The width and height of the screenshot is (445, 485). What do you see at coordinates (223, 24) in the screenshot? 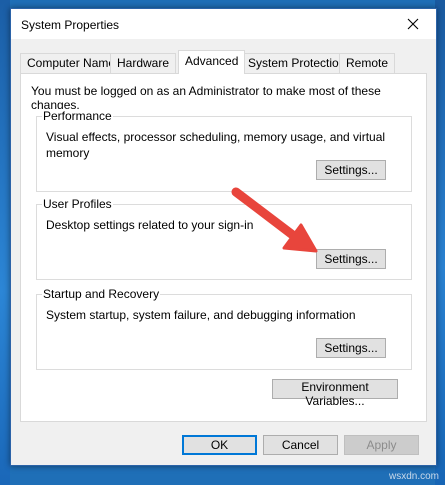
I see `title-bar: System Properties` at bounding box center [223, 24].